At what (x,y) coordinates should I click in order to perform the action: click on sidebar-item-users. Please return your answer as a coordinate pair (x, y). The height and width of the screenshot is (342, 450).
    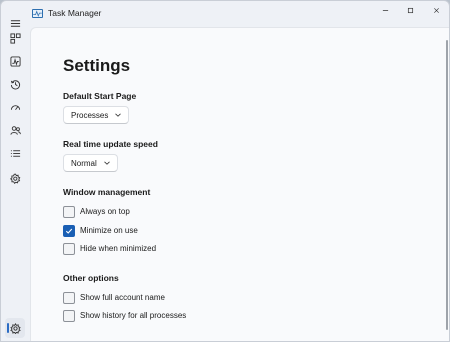
    Looking at the image, I should click on (15, 130).